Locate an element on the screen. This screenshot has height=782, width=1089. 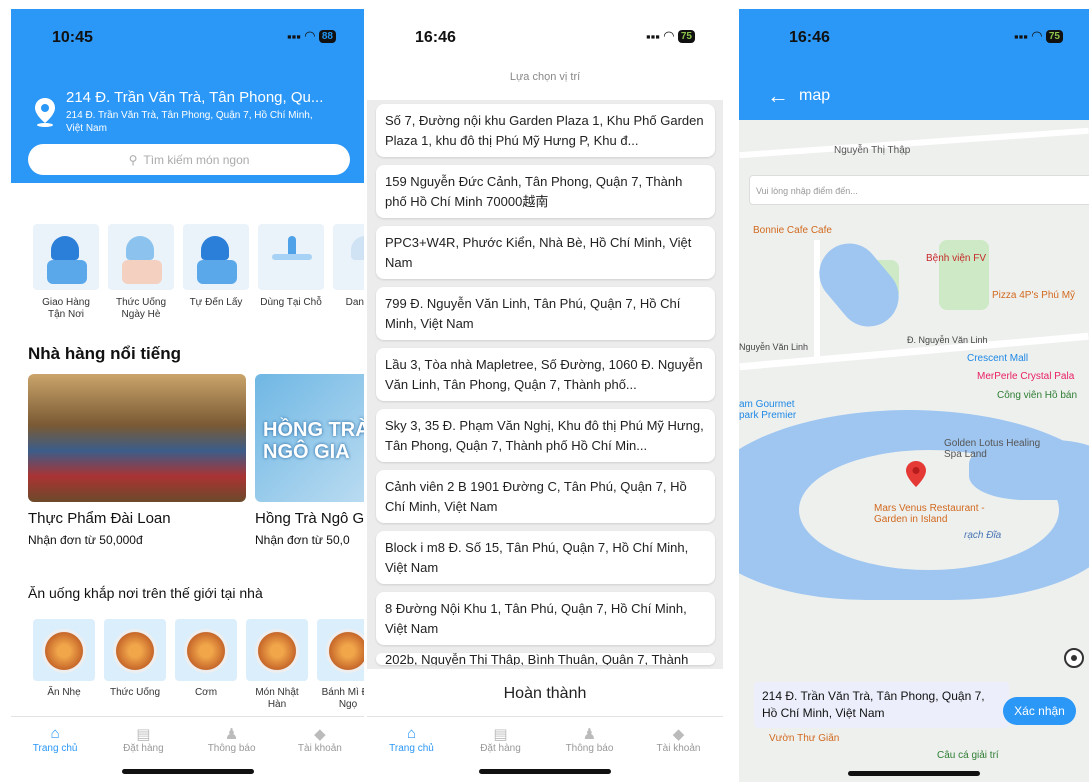
my-location-icon is located at coordinates (1074, 658).